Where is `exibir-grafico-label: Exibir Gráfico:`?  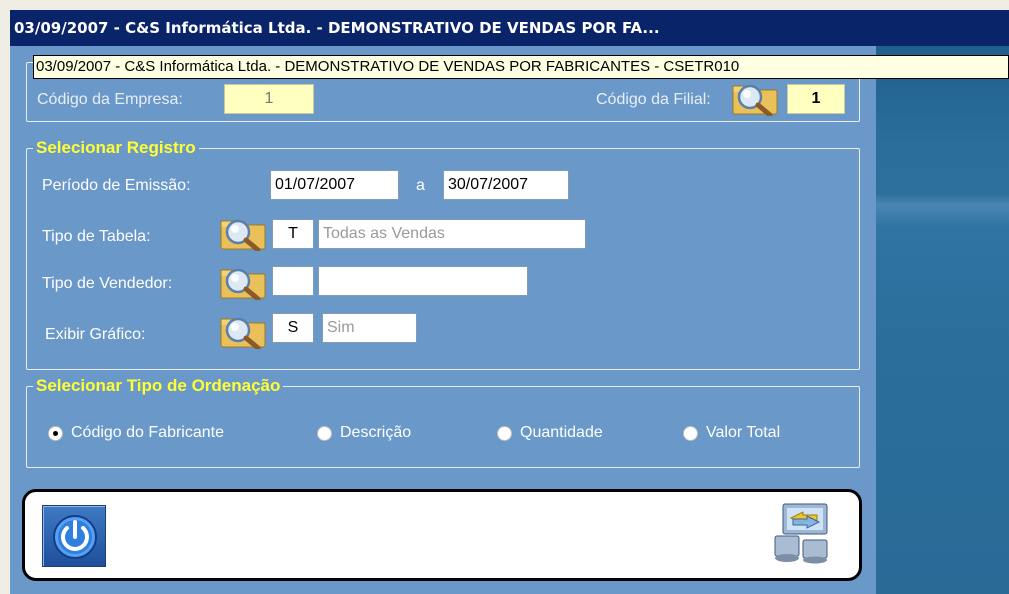
exibir-grafico-label: Exibir Gráfico: is located at coordinates (95, 334).